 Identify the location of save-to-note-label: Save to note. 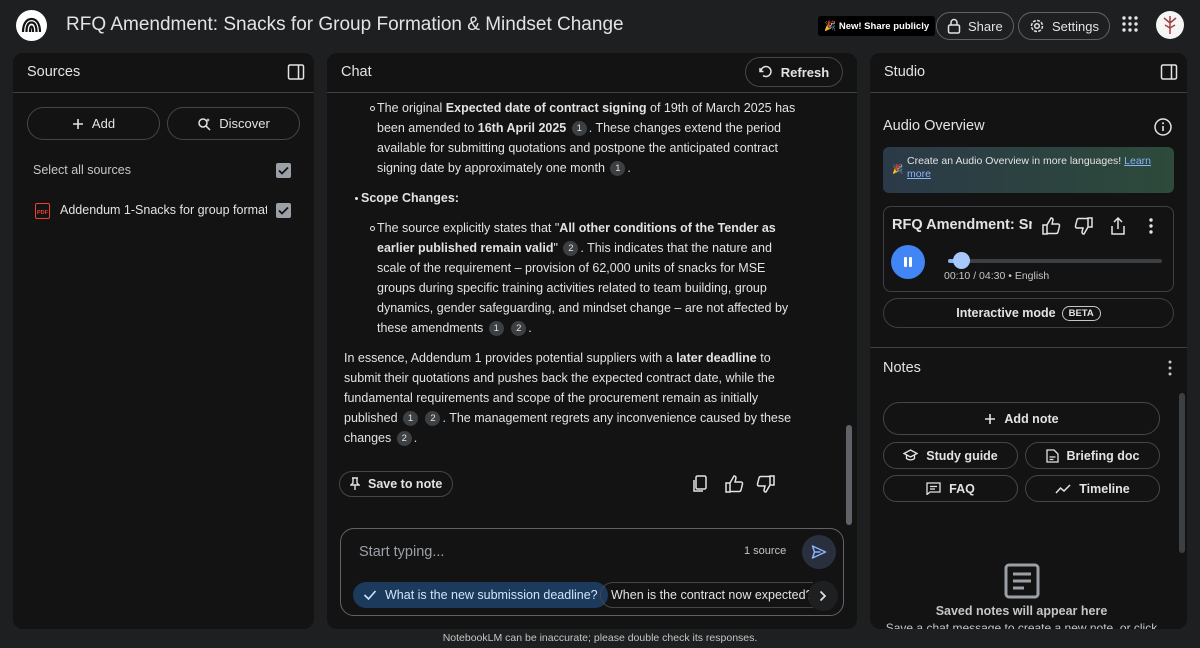
(405, 484).